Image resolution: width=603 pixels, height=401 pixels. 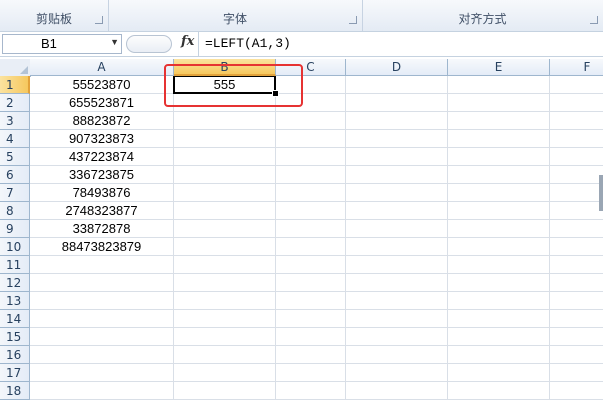 I want to click on cell-d6, so click(x=397, y=175).